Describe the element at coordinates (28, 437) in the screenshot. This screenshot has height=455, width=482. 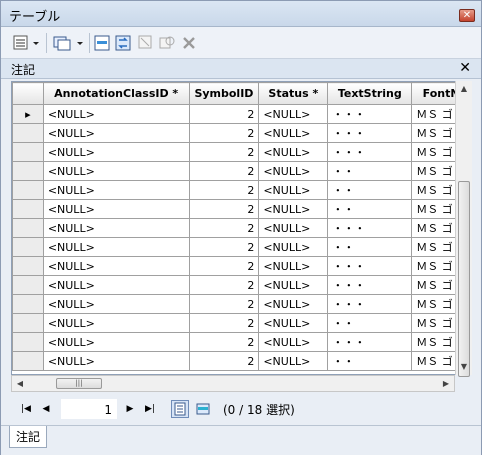
I see `tab-annotation: 注記` at that location.